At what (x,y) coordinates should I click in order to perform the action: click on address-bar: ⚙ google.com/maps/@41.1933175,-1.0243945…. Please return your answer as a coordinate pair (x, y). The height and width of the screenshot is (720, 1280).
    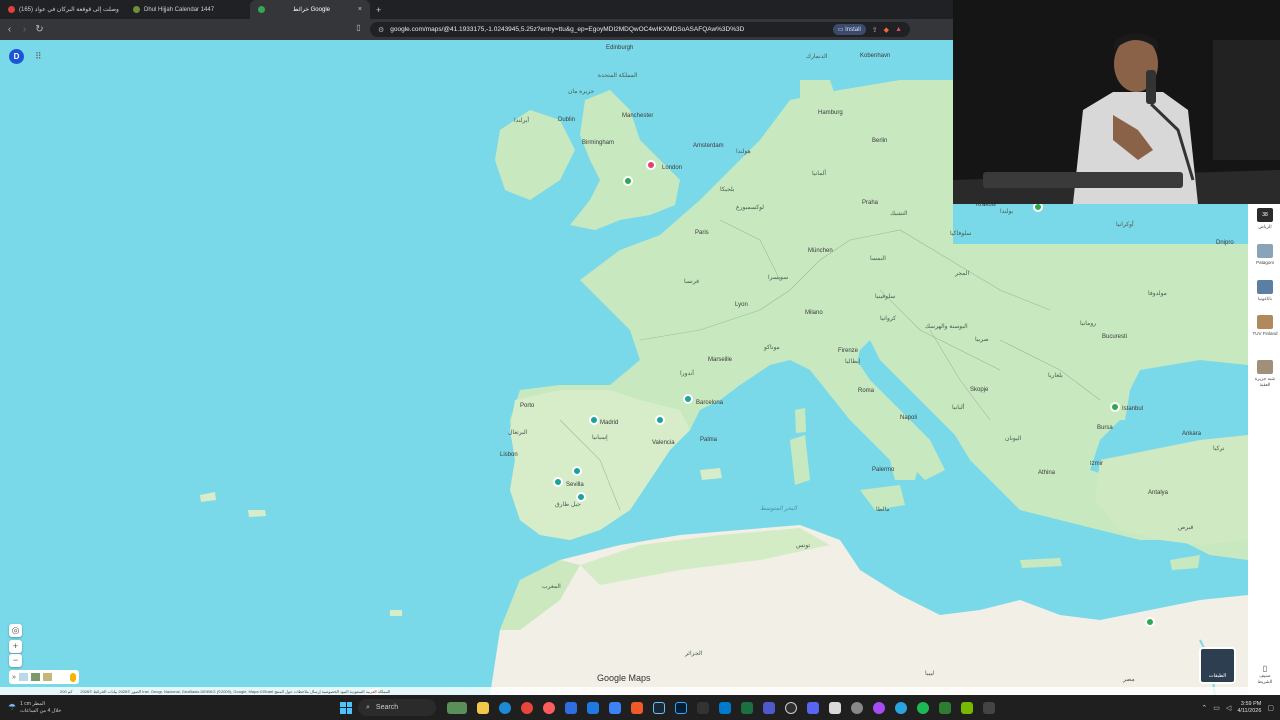
    Looking at the image, I should click on (640, 29).